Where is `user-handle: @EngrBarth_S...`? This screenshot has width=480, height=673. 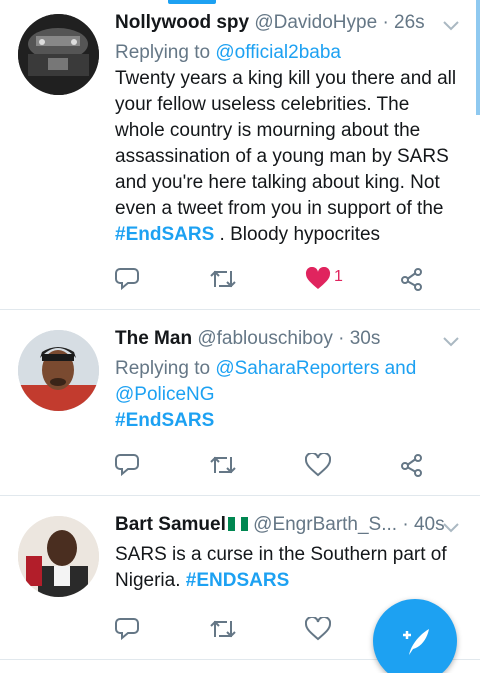 user-handle: @EngrBarth_S... is located at coordinates (325, 524).